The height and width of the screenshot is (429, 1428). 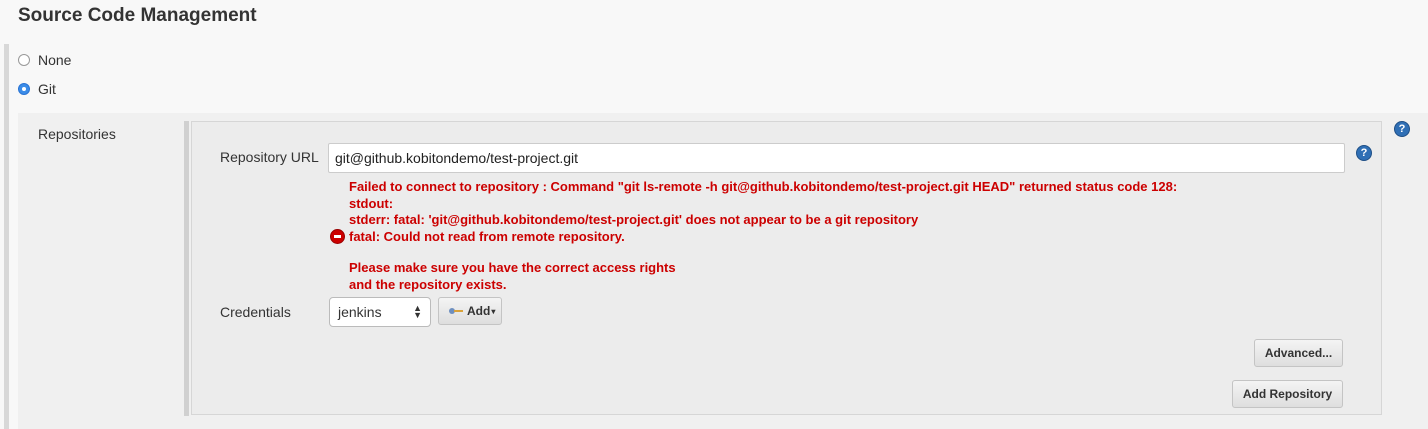 What do you see at coordinates (1364, 153) in the screenshot?
I see `repository-url-help-icon: ?` at bounding box center [1364, 153].